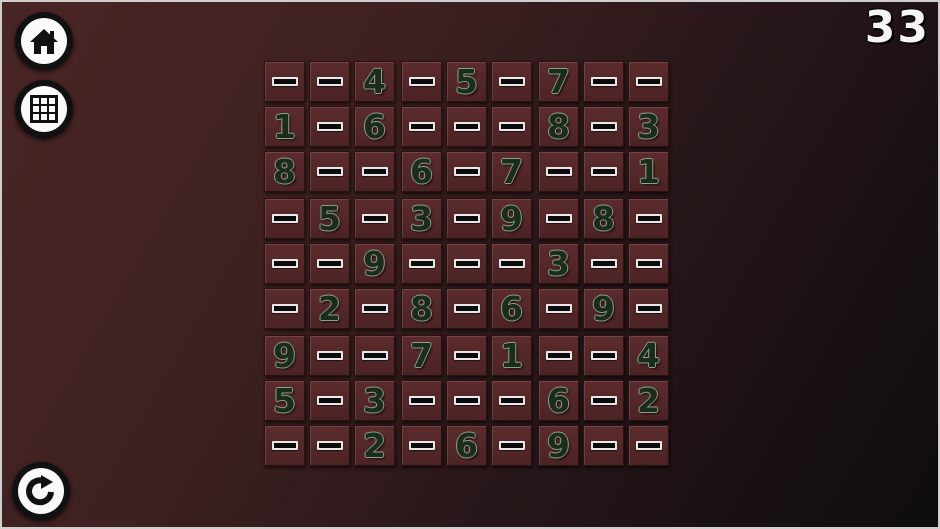  Describe the element at coordinates (44, 109) in the screenshot. I see `grid-menu-button` at that location.